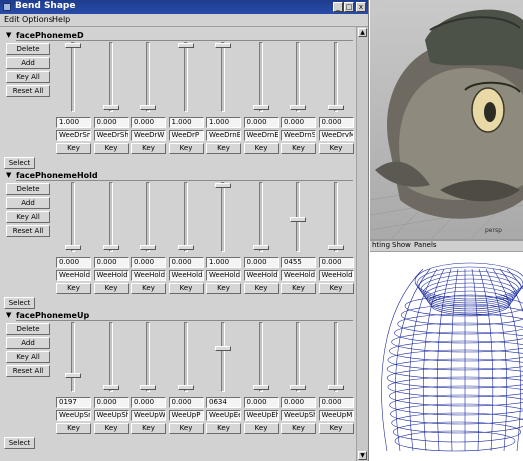 The image size is (523, 461). I want to click on target-name-field: WeeUpEh, so click(261, 415).